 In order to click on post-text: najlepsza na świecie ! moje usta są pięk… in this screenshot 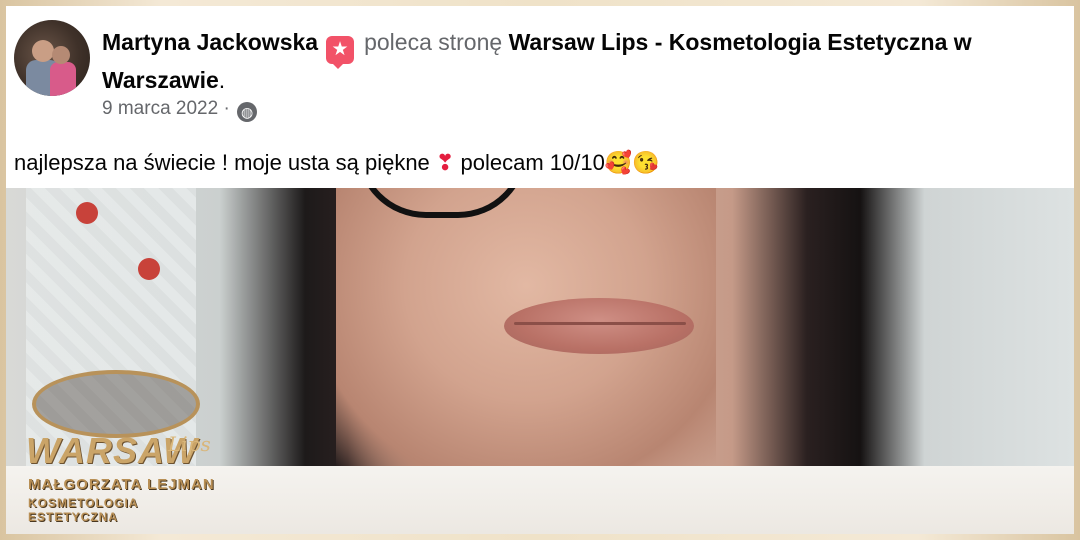, I will do `click(337, 163)`.